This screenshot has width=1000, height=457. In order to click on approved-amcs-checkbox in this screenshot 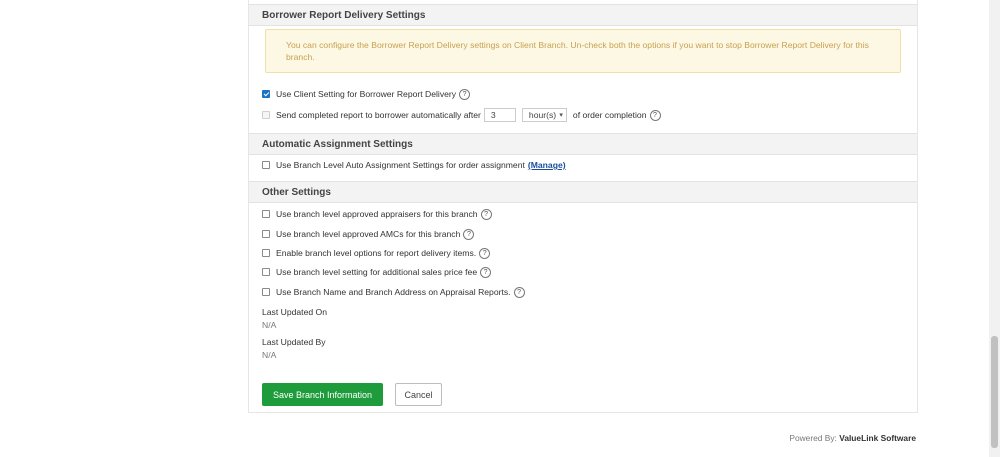, I will do `click(266, 234)`.